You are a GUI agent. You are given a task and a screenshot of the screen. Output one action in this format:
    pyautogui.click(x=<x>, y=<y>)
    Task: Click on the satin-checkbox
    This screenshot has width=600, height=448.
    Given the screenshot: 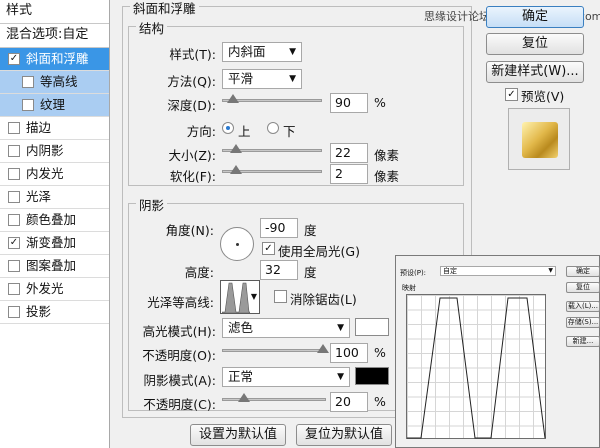 What is the action you would take?
    pyautogui.click(x=14, y=197)
    